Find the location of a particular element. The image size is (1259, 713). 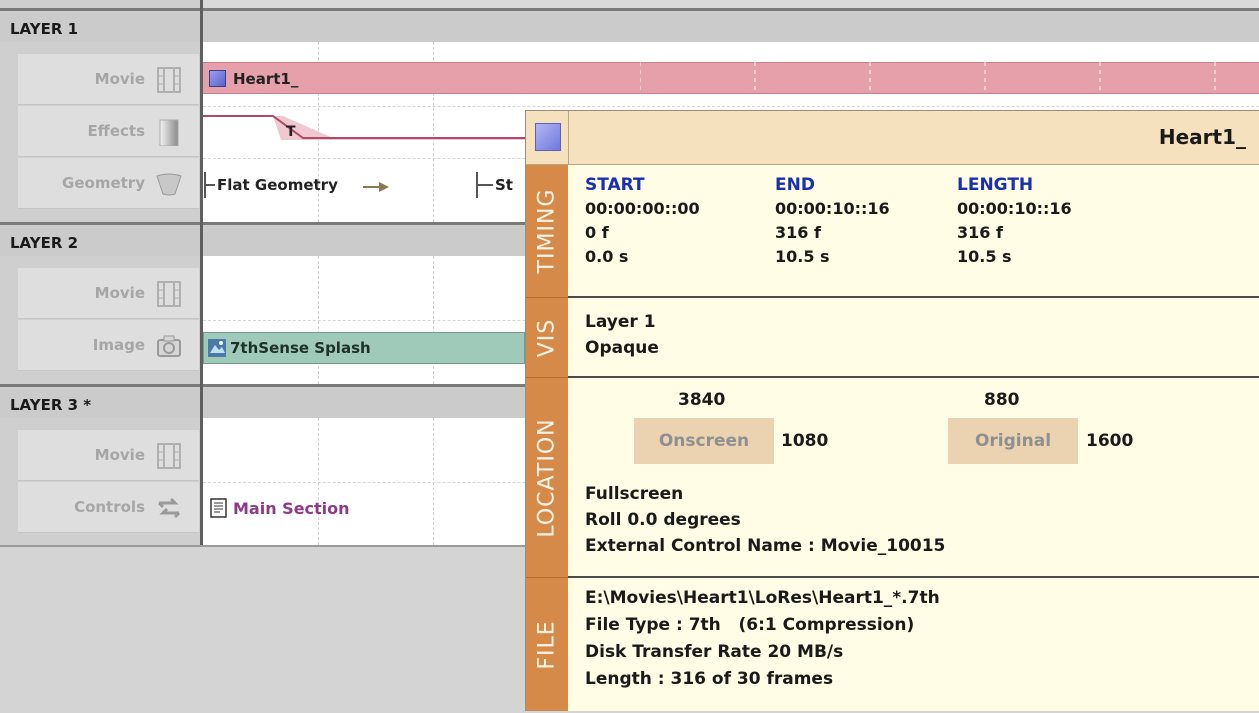

track-layer3-movie: Movie is located at coordinates (108, 455).